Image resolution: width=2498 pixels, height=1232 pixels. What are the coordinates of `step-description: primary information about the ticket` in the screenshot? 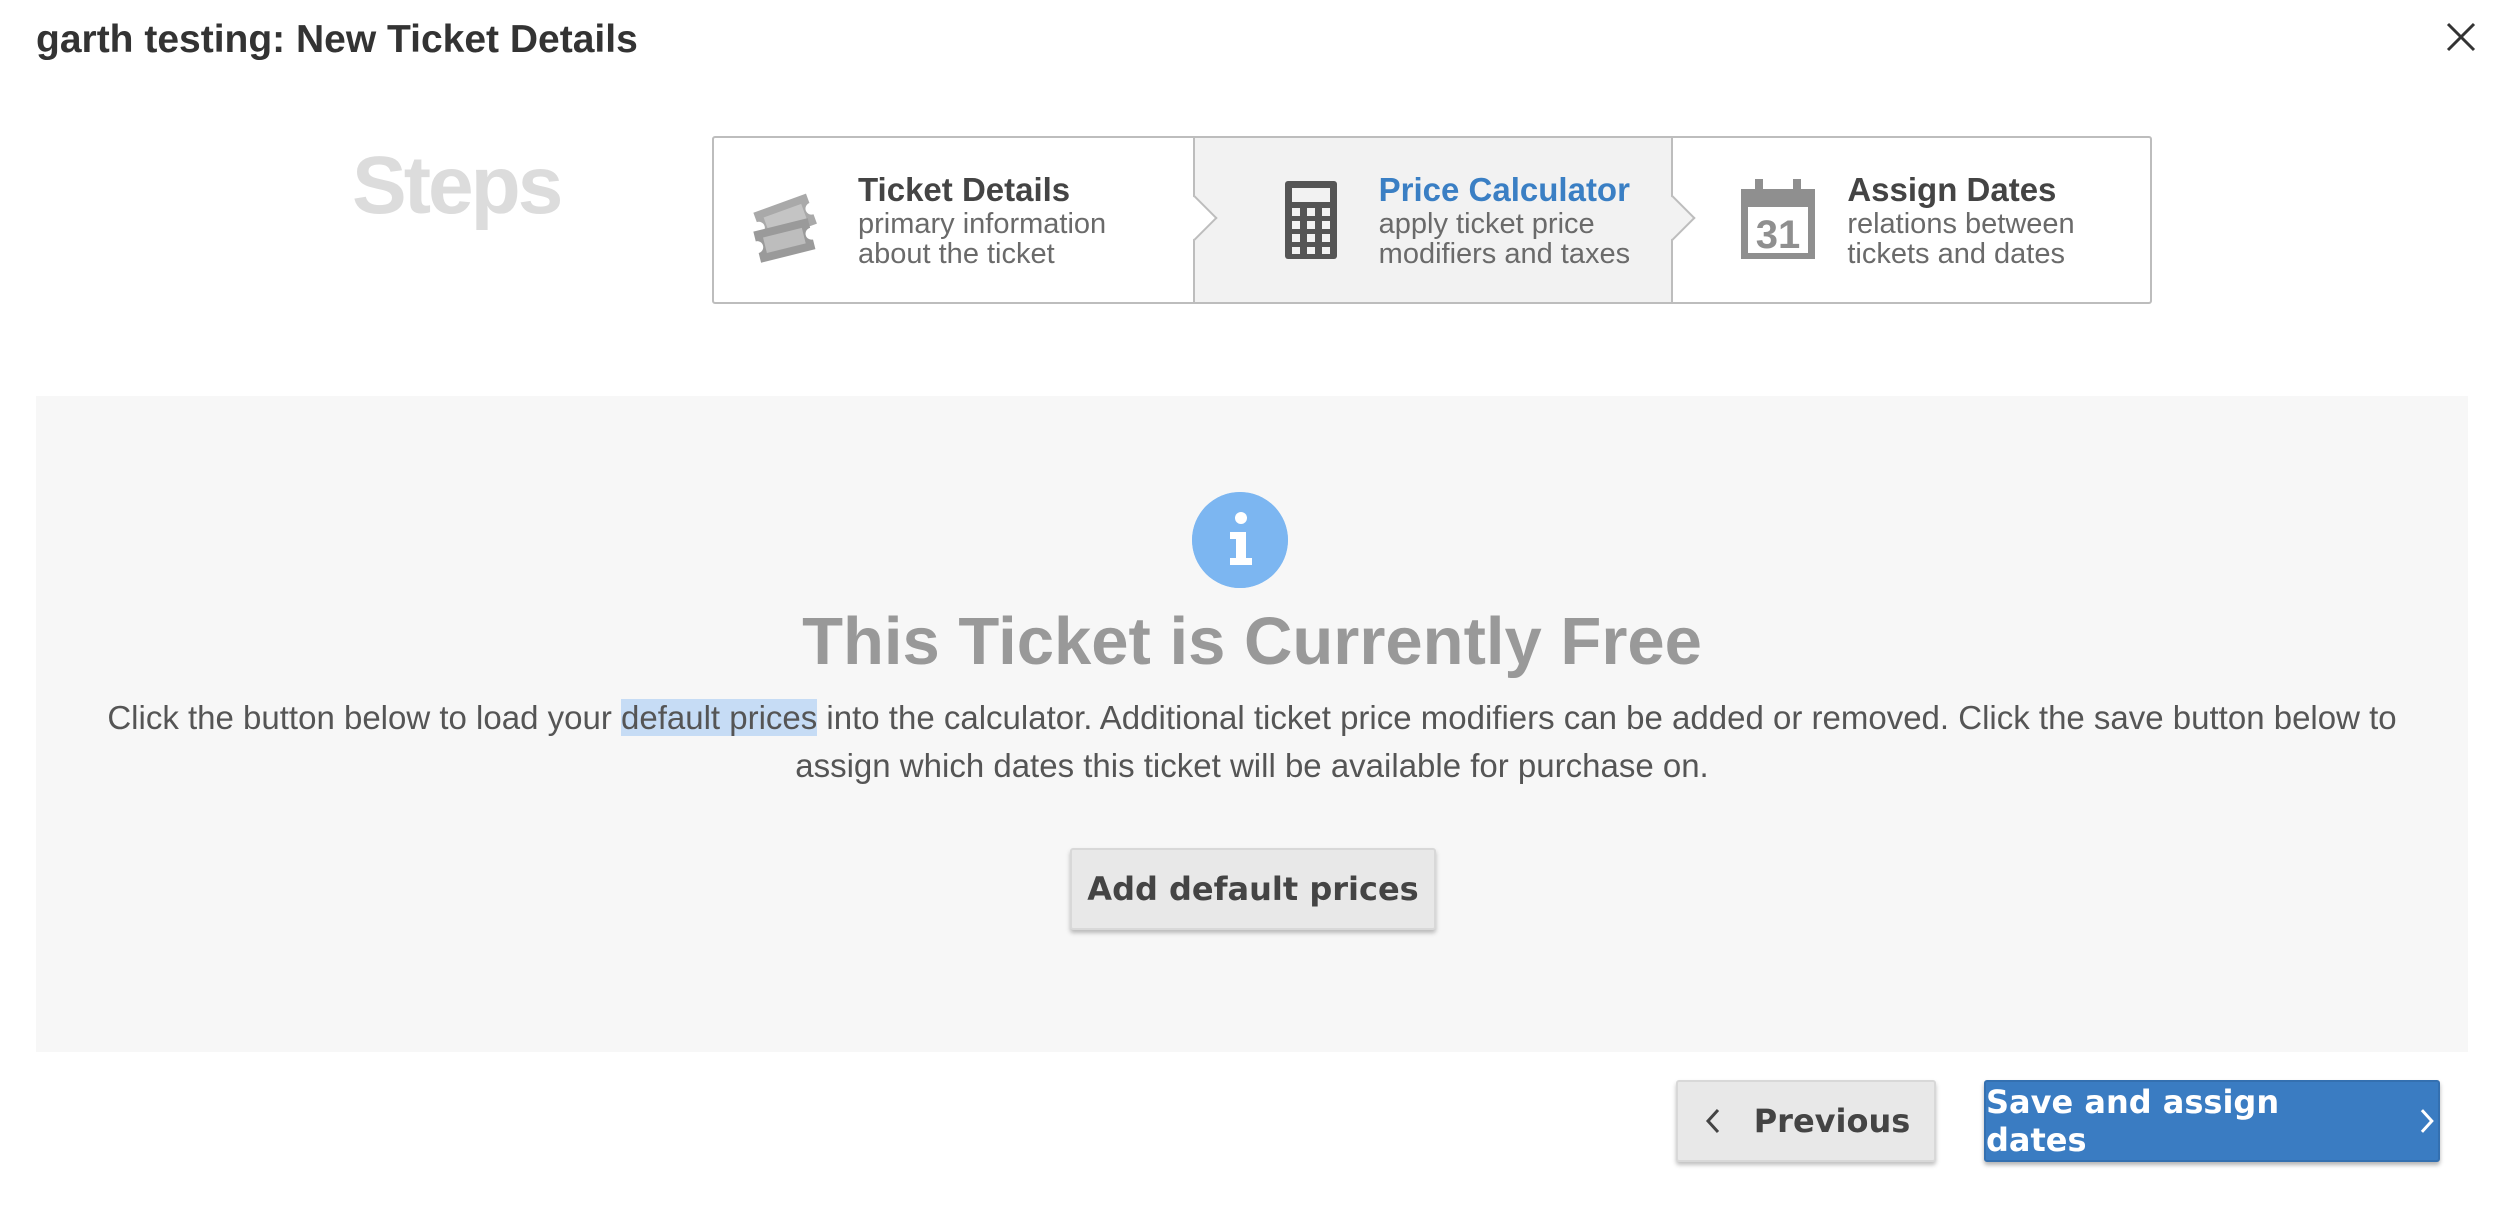 It's located at (982, 239).